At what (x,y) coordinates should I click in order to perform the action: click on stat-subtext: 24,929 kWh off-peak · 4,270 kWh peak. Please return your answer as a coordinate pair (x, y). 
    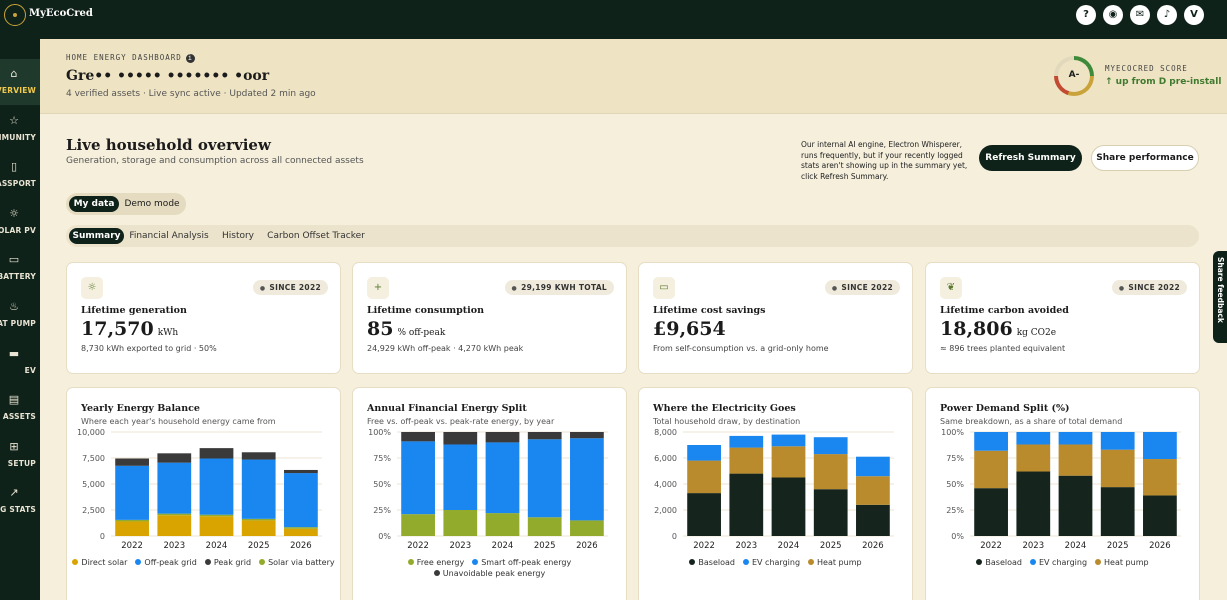
    Looking at the image, I should click on (445, 348).